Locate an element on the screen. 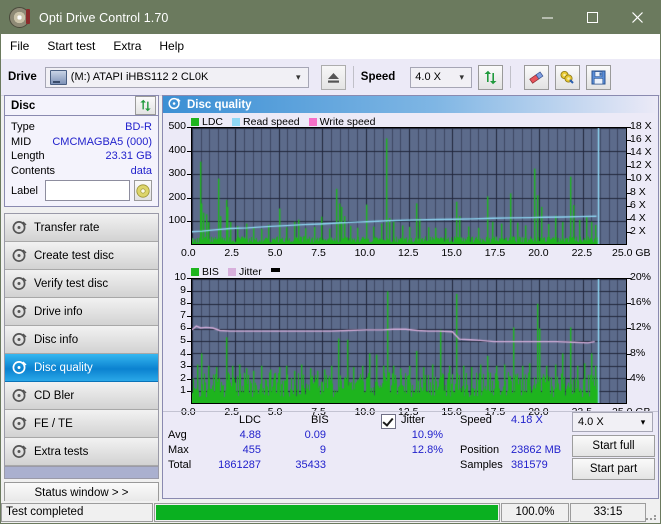  stats-max-ldc: 455 is located at coordinates (251, 450).